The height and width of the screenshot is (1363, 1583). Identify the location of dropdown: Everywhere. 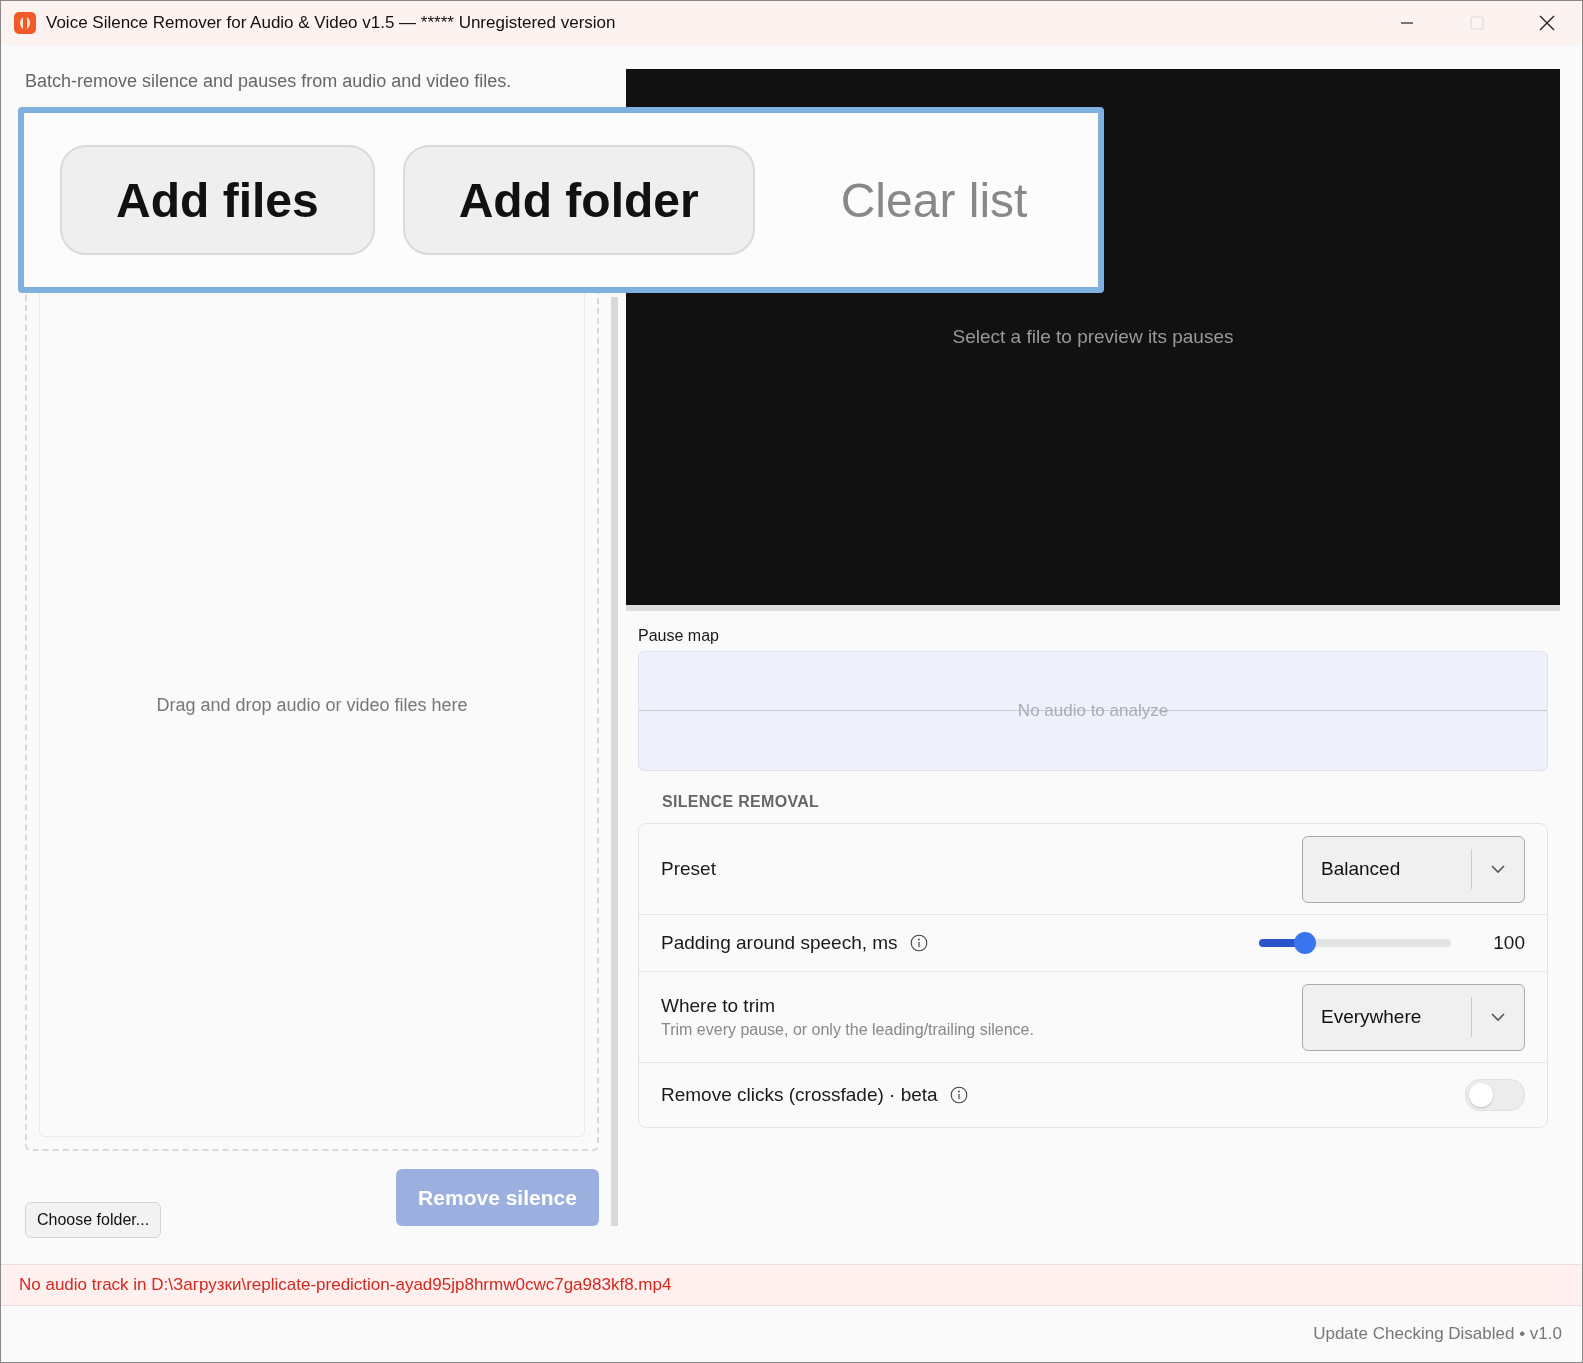
(1413, 1017).